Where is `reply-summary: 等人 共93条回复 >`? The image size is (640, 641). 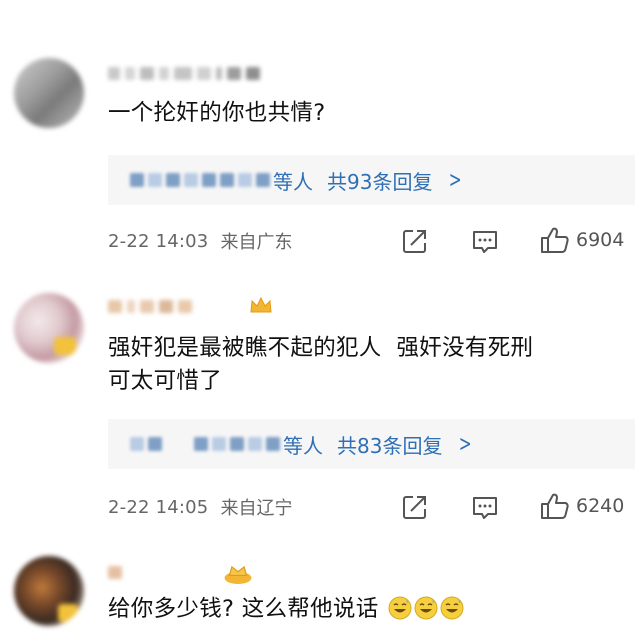 reply-summary: 等人 共93条回复 > is located at coordinates (371, 180).